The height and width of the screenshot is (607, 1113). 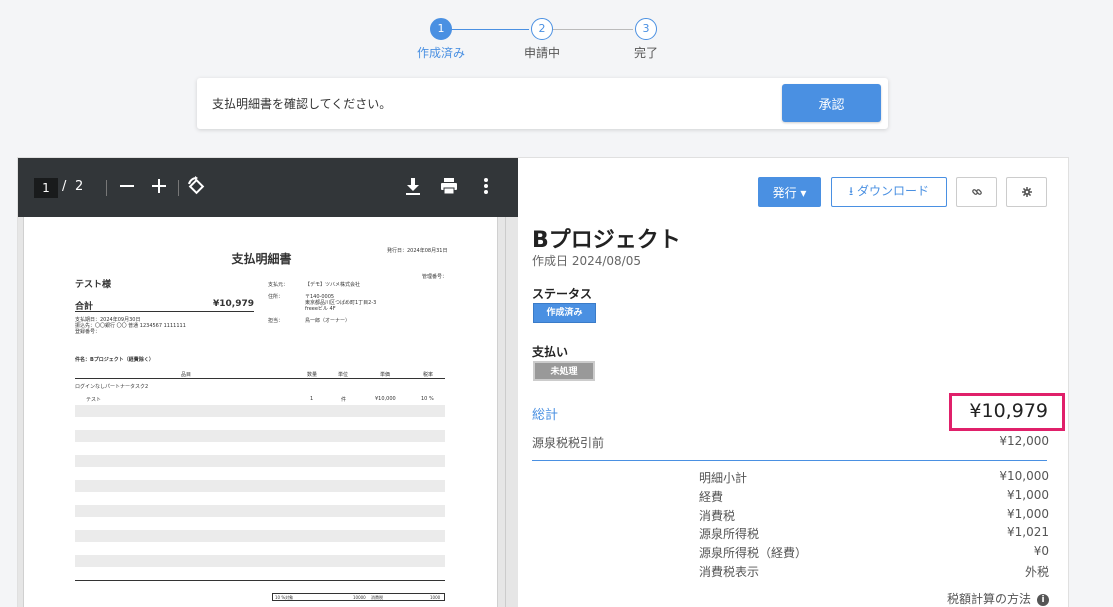 I want to click on doc-divider, so click(x=260, y=580).